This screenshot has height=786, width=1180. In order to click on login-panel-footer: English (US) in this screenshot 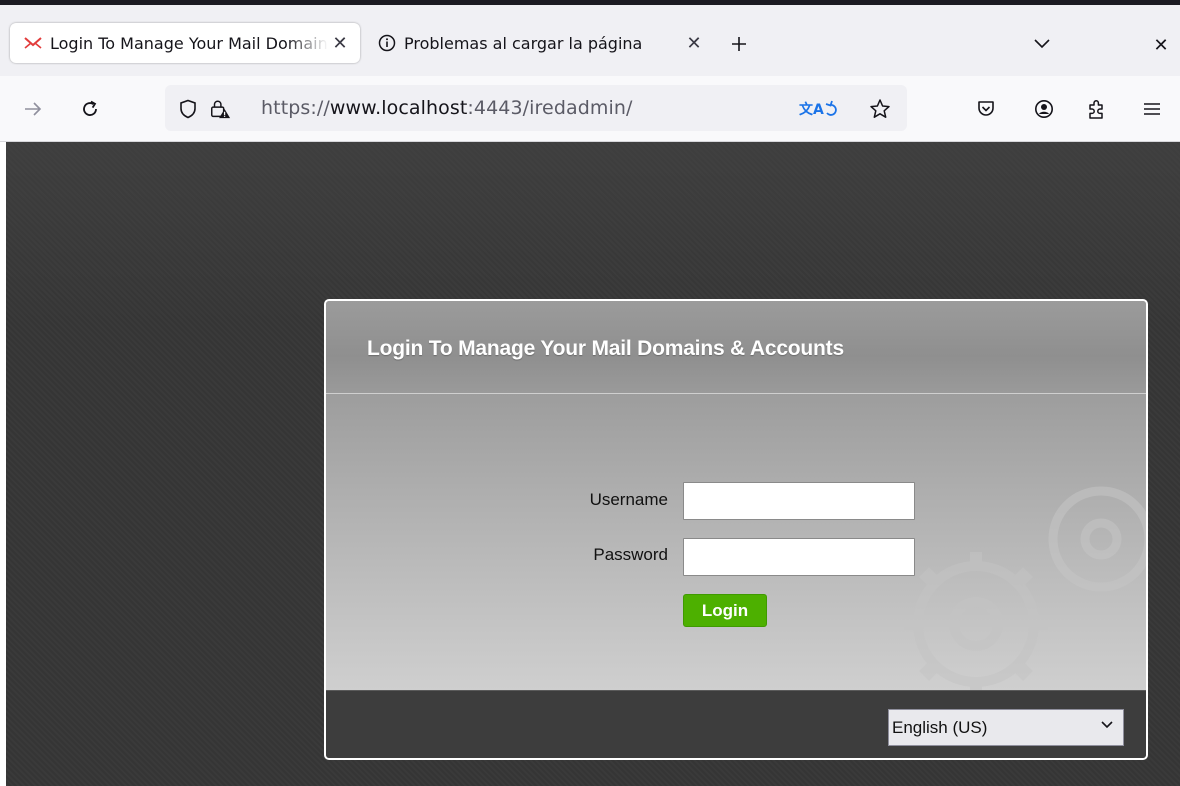, I will do `click(736, 724)`.